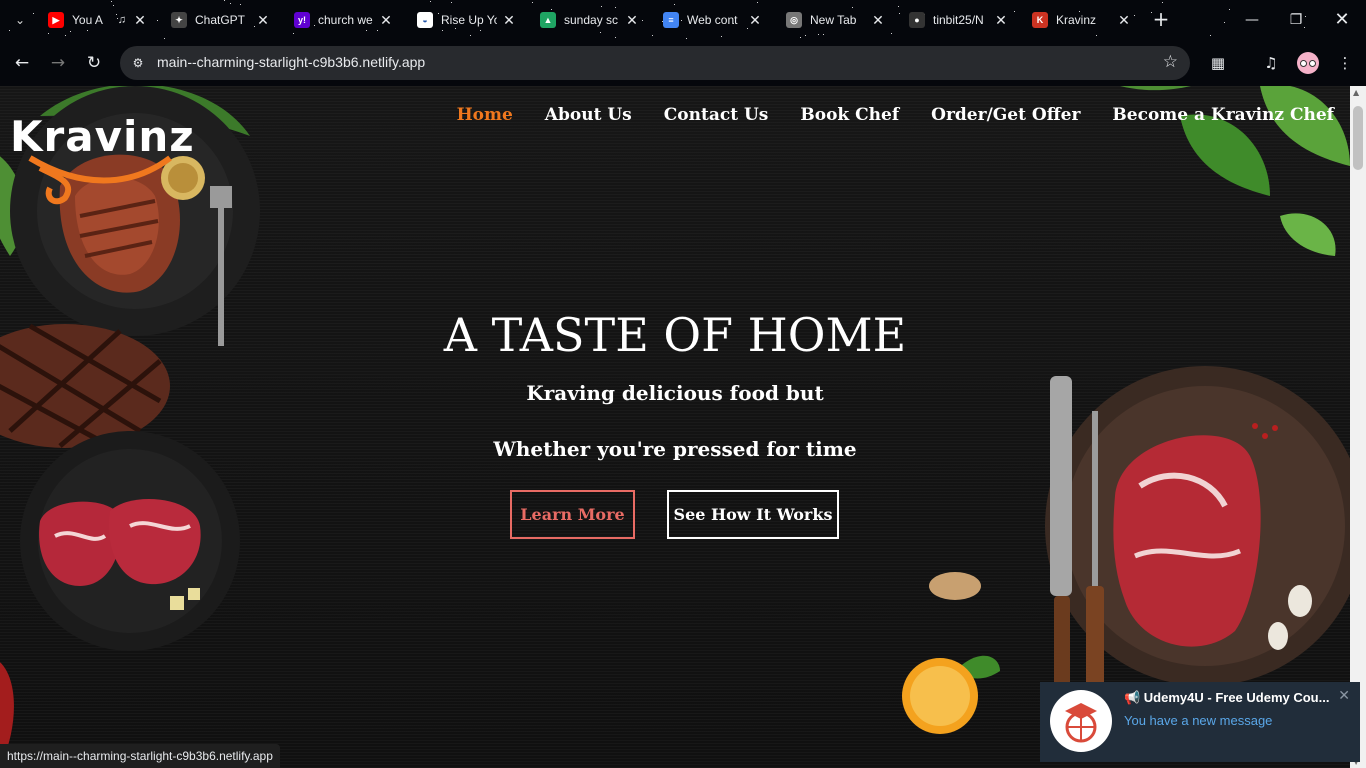 Image resolution: width=1366 pixels, height=768 pixels. What do you see at coordinates (1252, 20) in the screenshot?
I see `minimize-window-icon: —` at bounding box center [1252, 20].